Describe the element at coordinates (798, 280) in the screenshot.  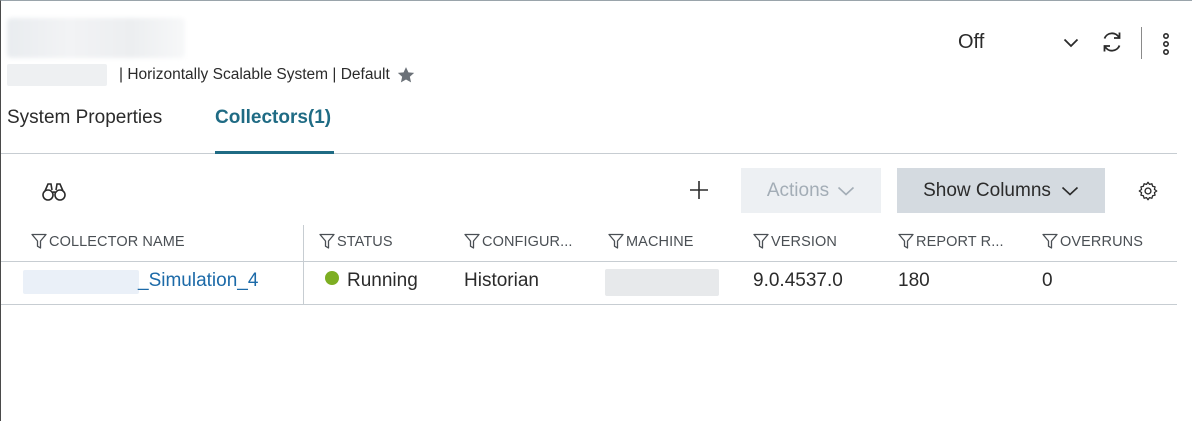
I see `version-cell: 9.0.4537.0` at that location.